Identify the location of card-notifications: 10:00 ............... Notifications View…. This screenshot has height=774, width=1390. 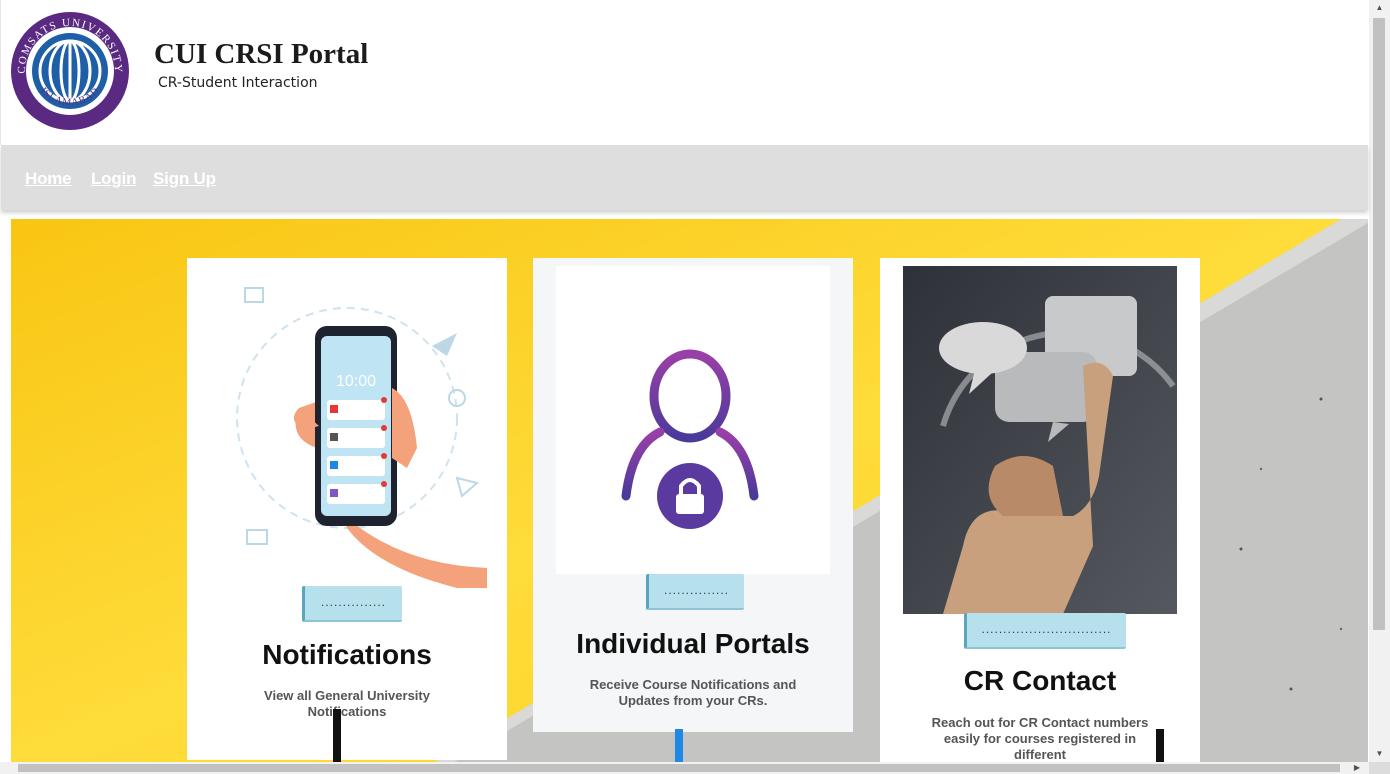
(347, 509).